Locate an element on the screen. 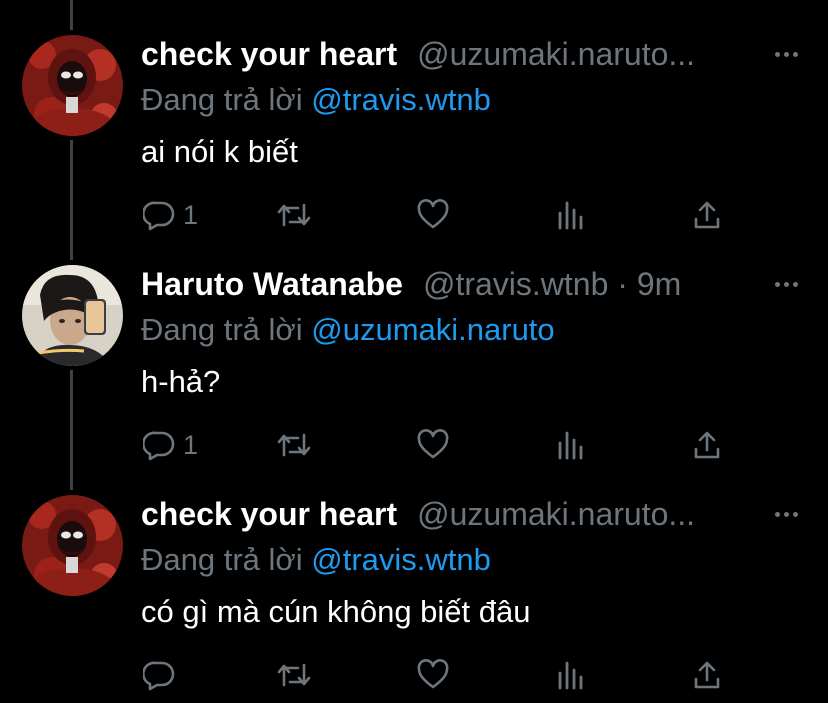 The width and height of the screenshot is (828, 703). tweet-text: h-hả? is located at coordinates (181, 381).